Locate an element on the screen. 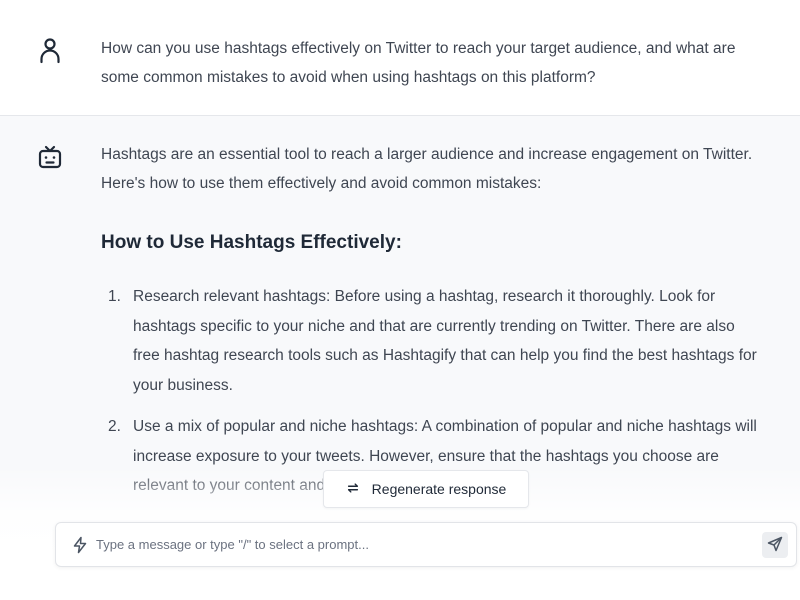  section-heading: How to Use Hashtags Effectively: is located at coordinates (251, 242).